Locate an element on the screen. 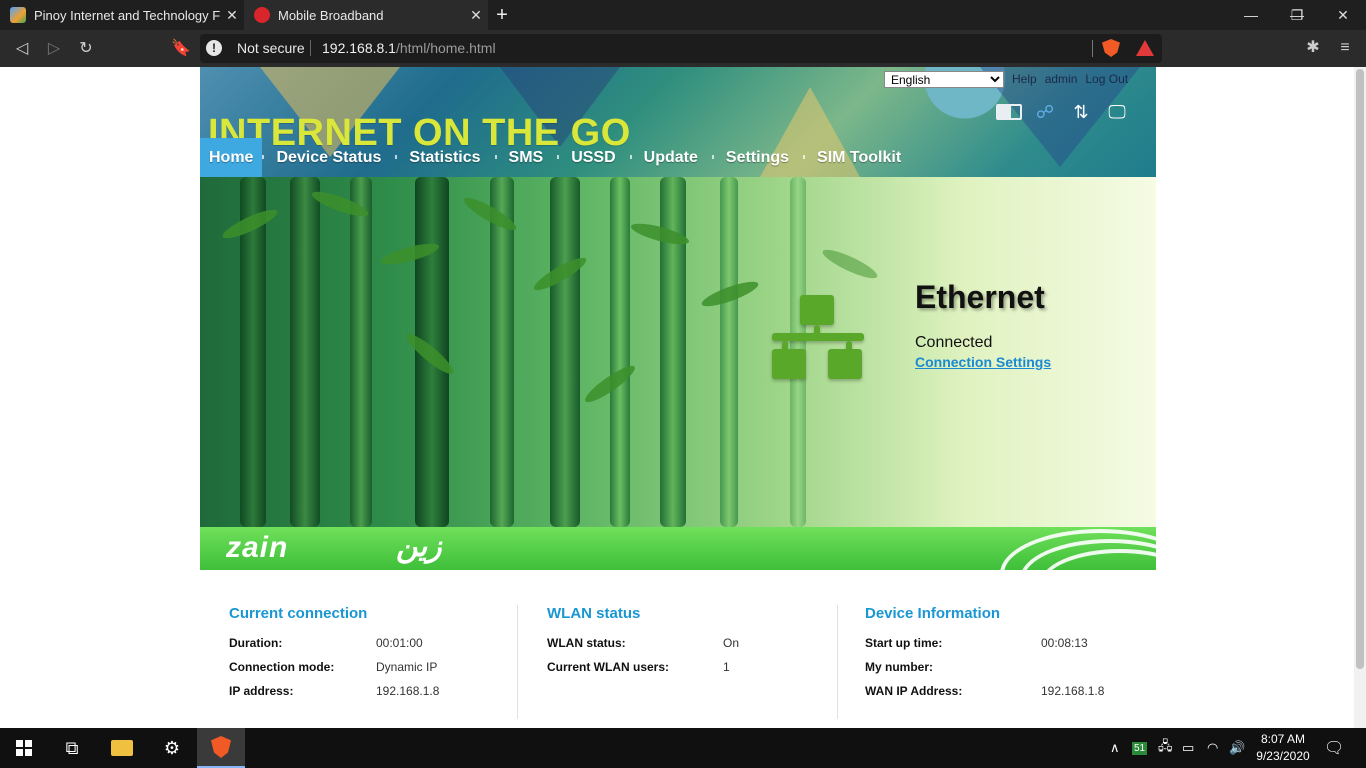 The height and width of the screenshot is (768, 1366). info-value: Dynamic IP is located at coordinates (407, 667).